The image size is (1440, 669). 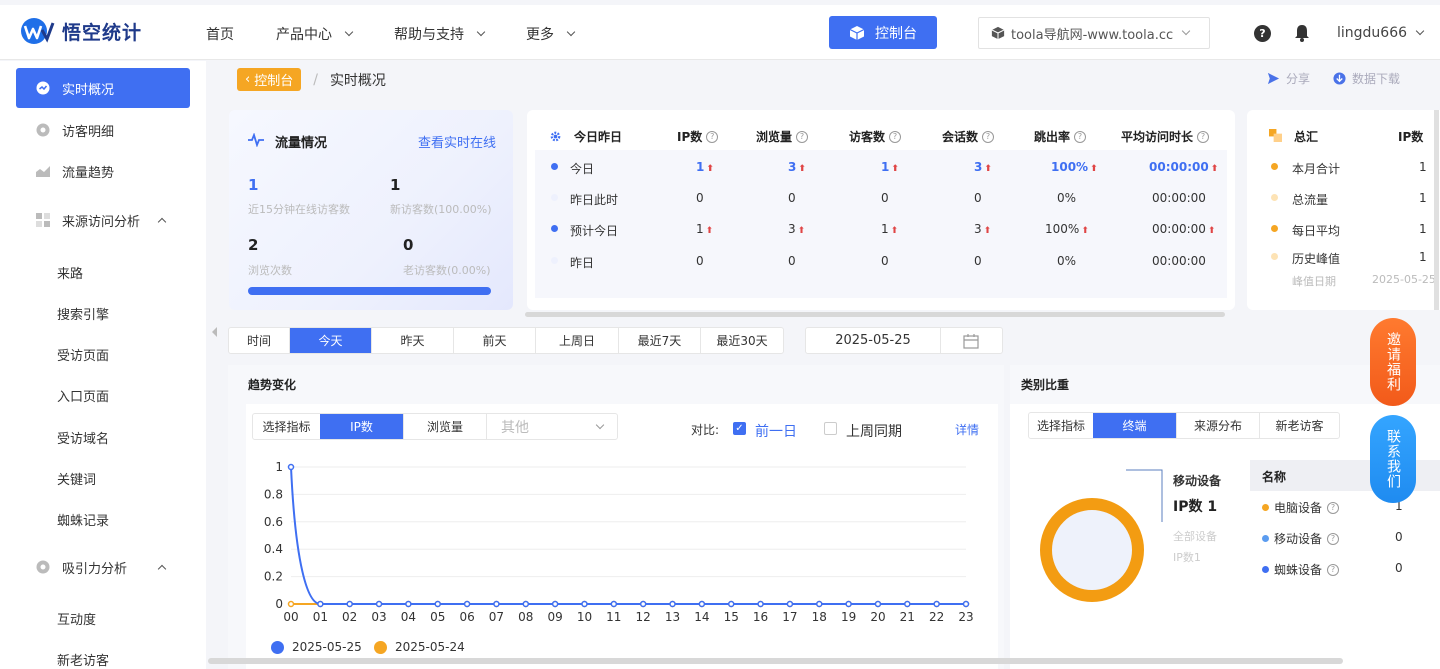 What do you see at coordinates (76, 618) in the screenshot?
I see `sidebar-sub-interaction: 互动度` at bounding box center [76, 618].